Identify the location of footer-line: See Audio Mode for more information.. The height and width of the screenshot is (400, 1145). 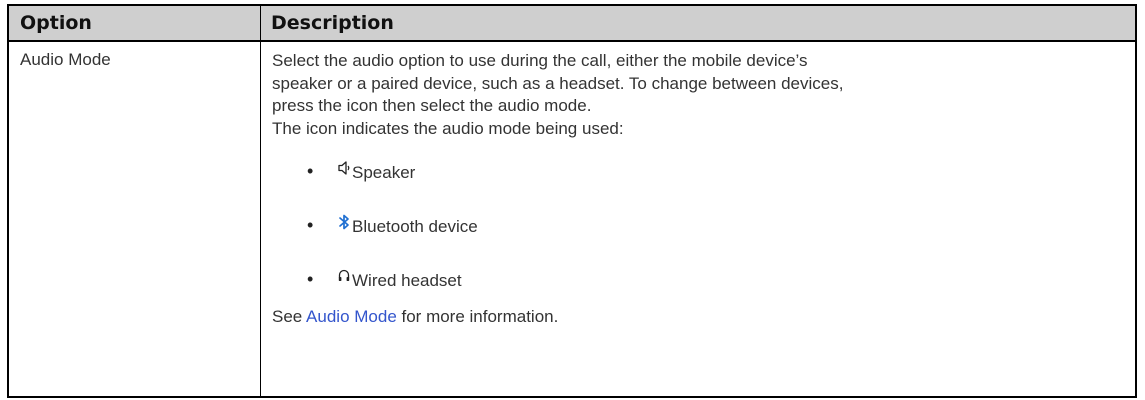
(697, 317).